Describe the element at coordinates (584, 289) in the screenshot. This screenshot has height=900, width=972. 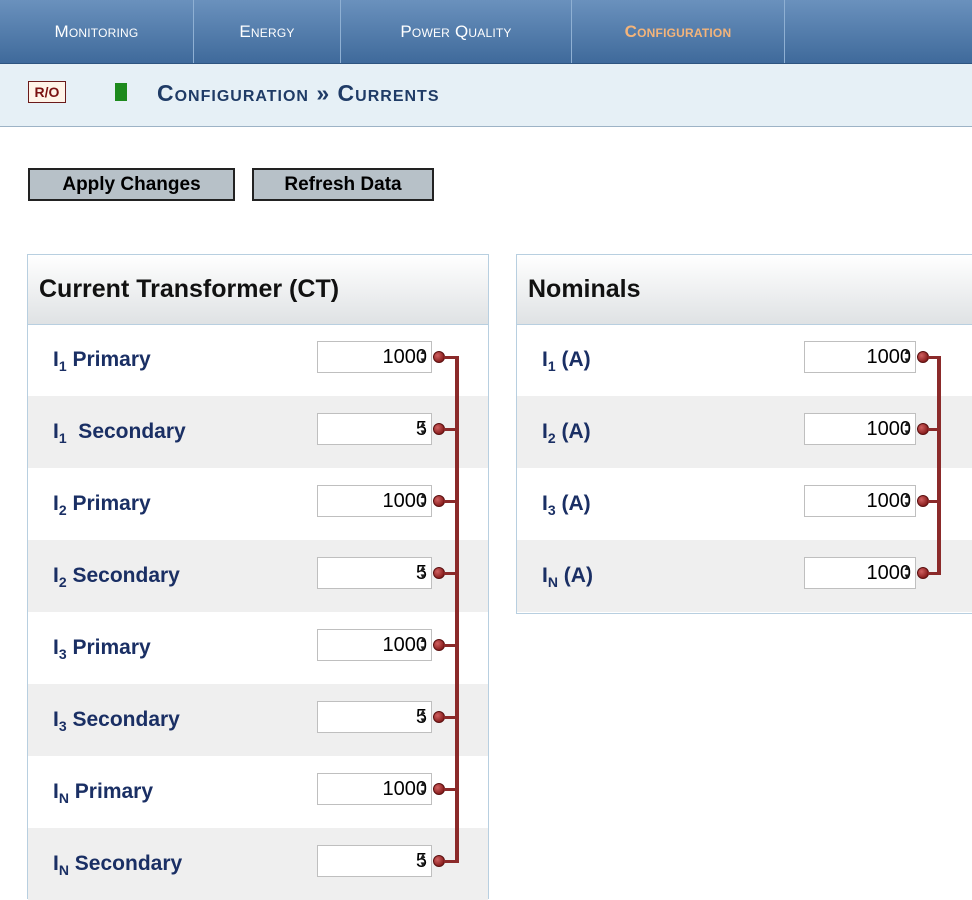
I see `nominals-panel-title: Nominals` at that location.